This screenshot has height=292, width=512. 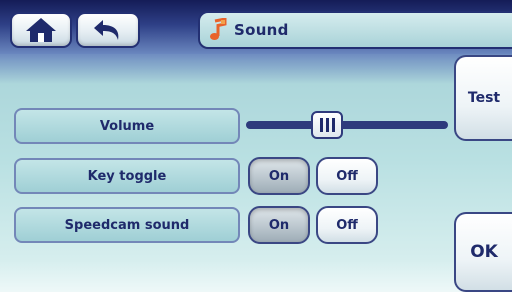 I want to click on ok-button: OK, so click(x=483, y=252).